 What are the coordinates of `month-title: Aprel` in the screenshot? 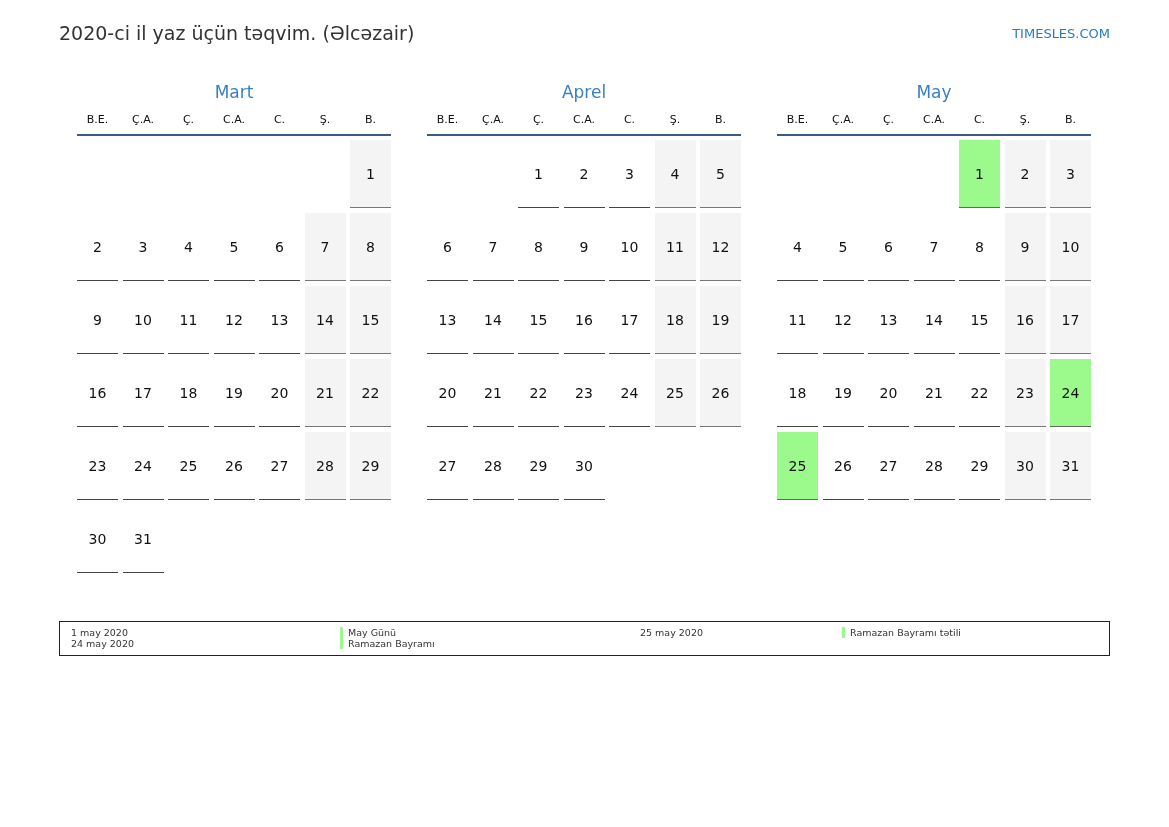 It's located at (584, 92).